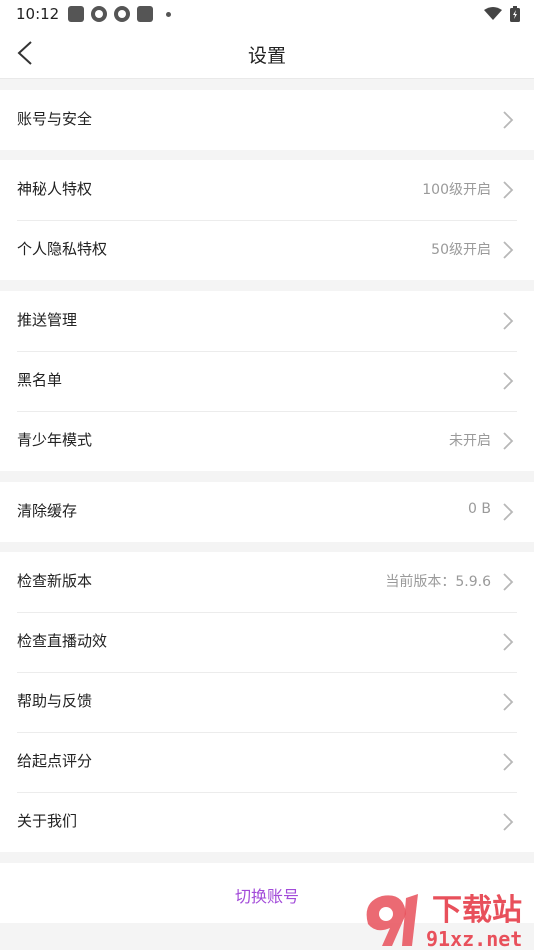  Describe the element at coordinates (47, 320) in the screenshot. I see `settings-item-label: 推送管理` at that location.